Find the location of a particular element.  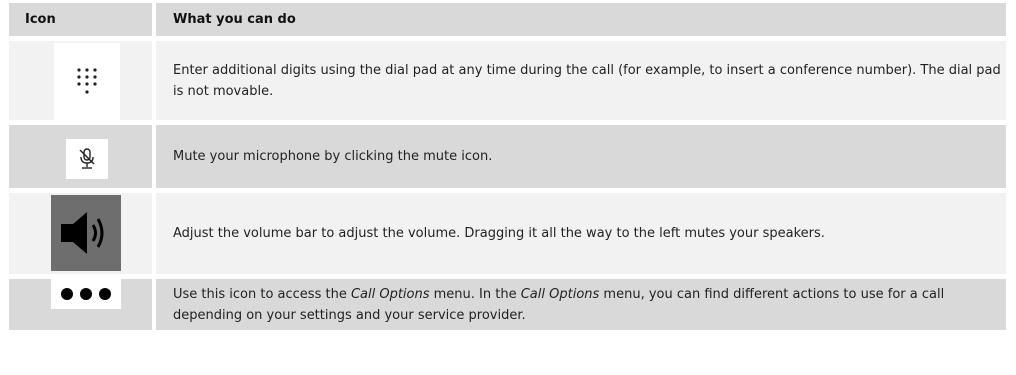

more-options-icon is located at coordinates (86, 294).